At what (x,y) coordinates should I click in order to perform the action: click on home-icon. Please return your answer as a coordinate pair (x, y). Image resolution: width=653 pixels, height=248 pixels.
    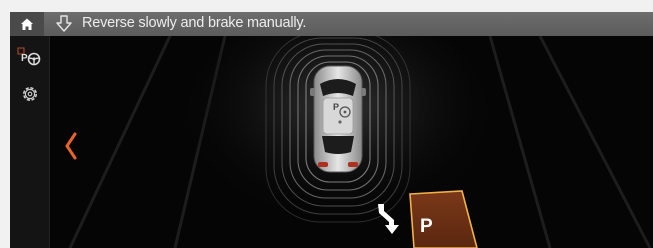
    Looking at the image, I should click on (27, 24).